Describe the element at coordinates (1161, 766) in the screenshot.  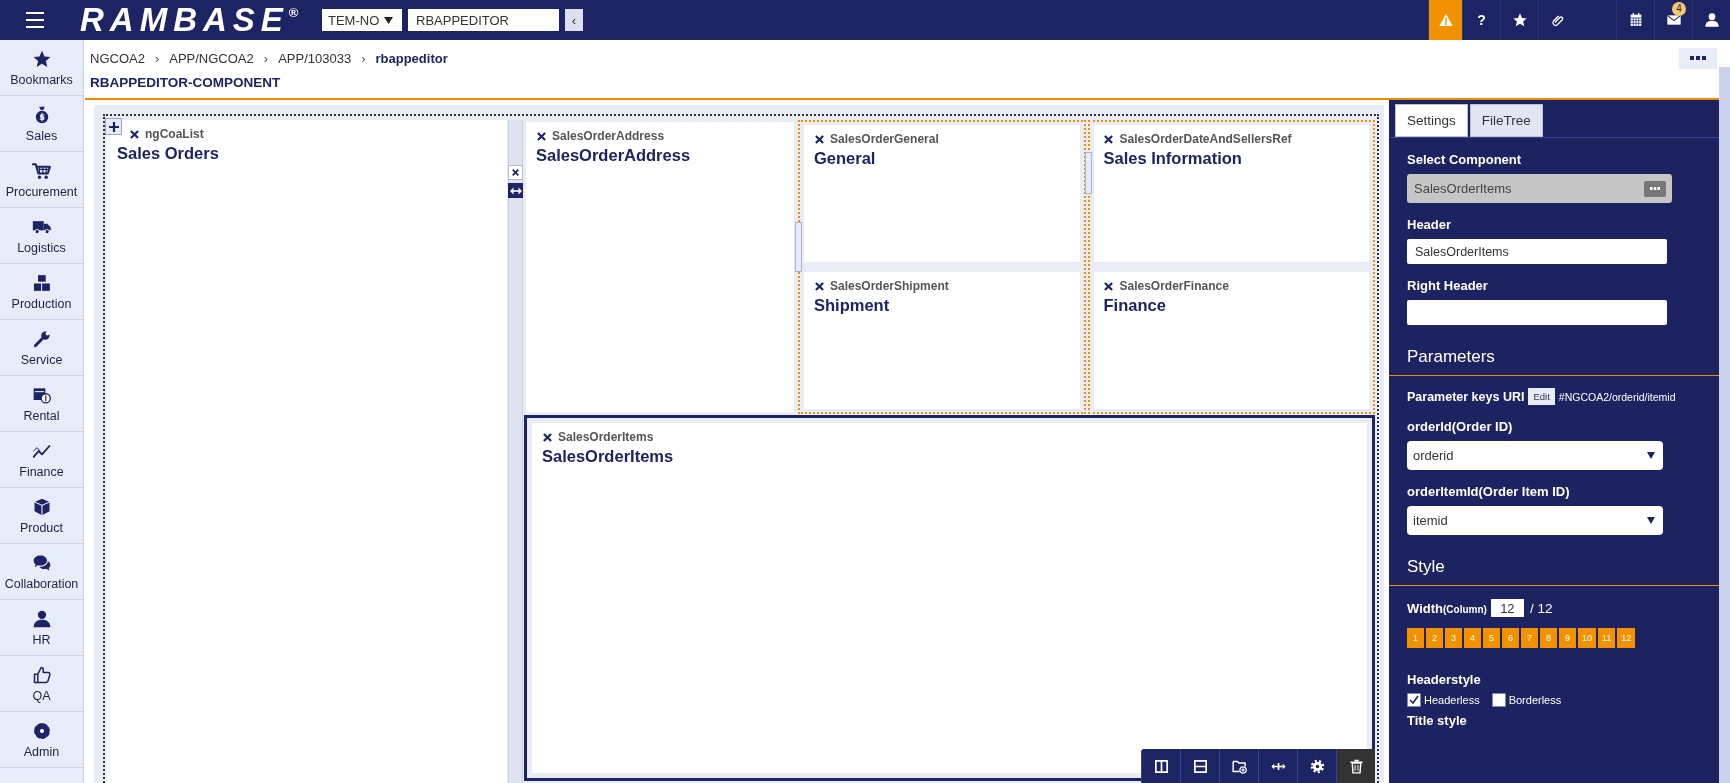
I see `columns-icon` at that location.